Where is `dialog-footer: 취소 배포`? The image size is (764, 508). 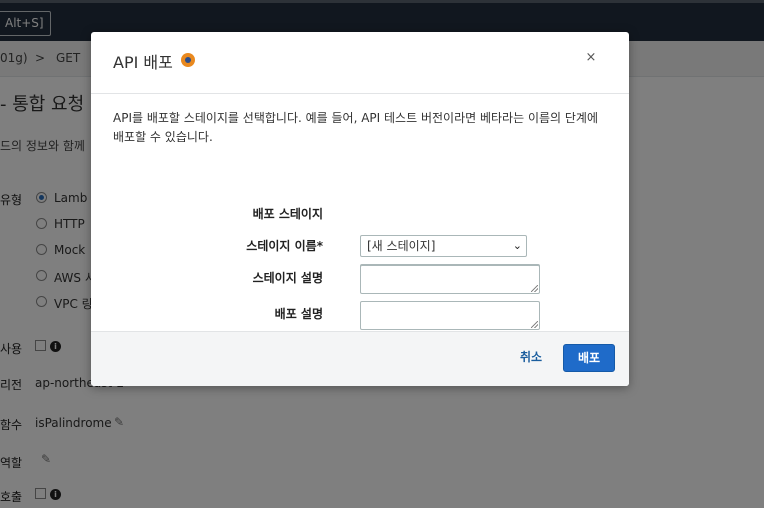
dialog-footer: 취소 배포 is located at coordinates (360, 358).